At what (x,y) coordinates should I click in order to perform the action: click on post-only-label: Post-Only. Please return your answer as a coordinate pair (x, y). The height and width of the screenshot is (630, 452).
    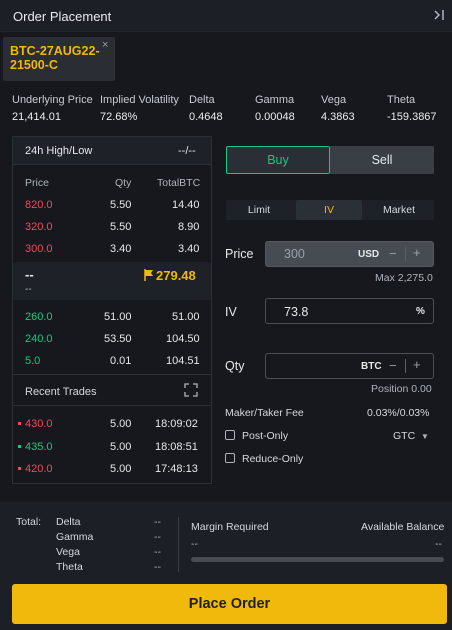
    Looking at the image, I should click on (265, 436).